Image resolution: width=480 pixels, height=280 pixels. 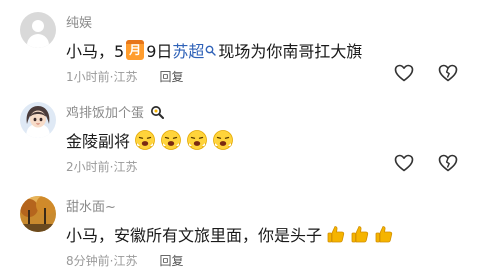 I want to click on comment-meta: 2小时前 · 江苏, so click(x=101, y=166).